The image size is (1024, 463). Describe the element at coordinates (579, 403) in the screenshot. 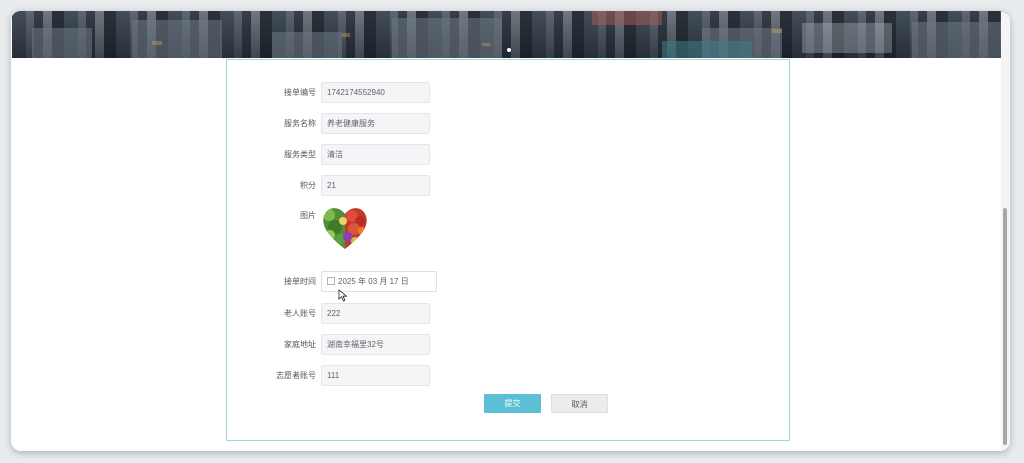

I see `cancel-button: 取消` at that location.